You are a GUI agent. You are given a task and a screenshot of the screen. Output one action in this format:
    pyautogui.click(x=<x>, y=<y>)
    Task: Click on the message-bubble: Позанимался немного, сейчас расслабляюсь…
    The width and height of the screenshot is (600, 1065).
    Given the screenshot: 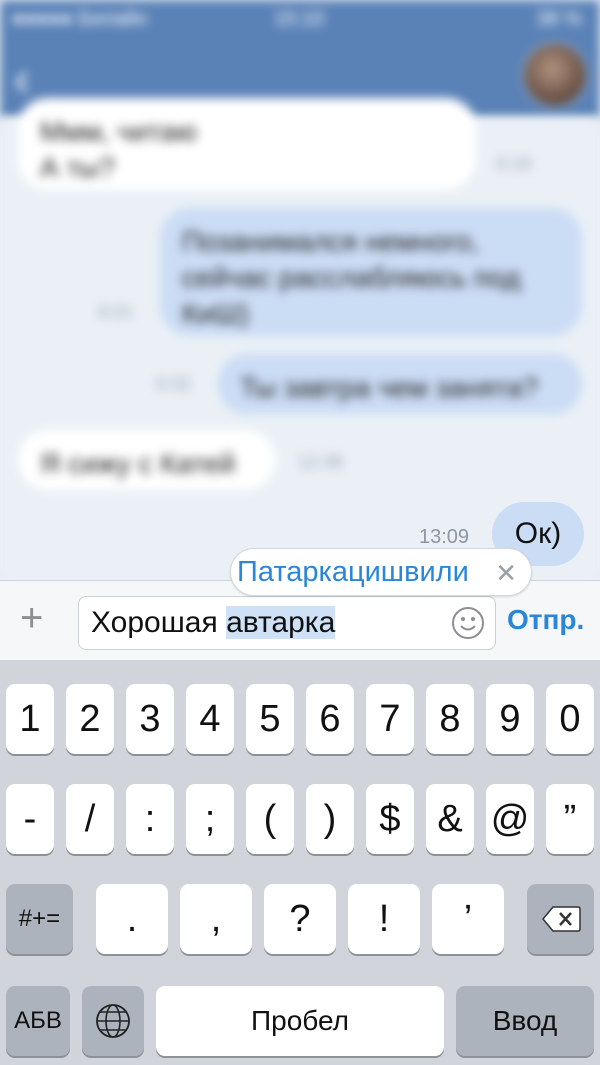 What is the action you would take?
    pyautogui.click(x=371, y=272)
    